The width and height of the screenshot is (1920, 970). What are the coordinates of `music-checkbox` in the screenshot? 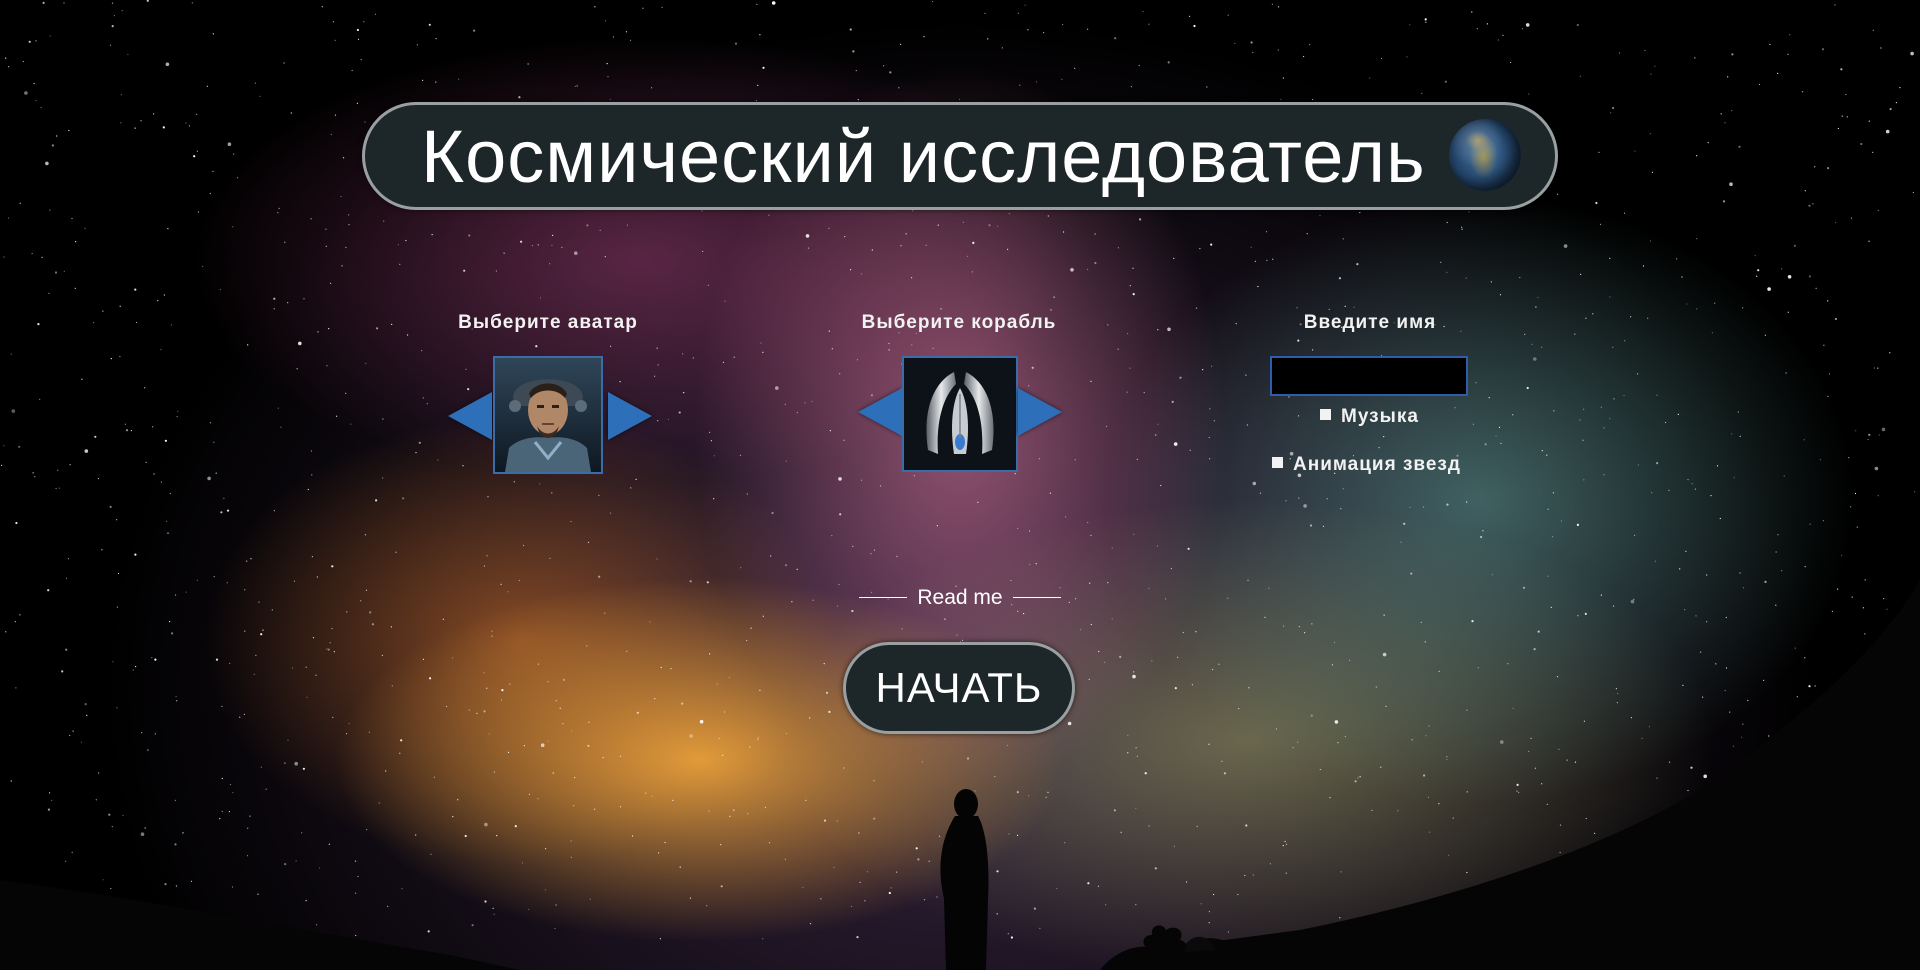 It's located at (1325, 414).